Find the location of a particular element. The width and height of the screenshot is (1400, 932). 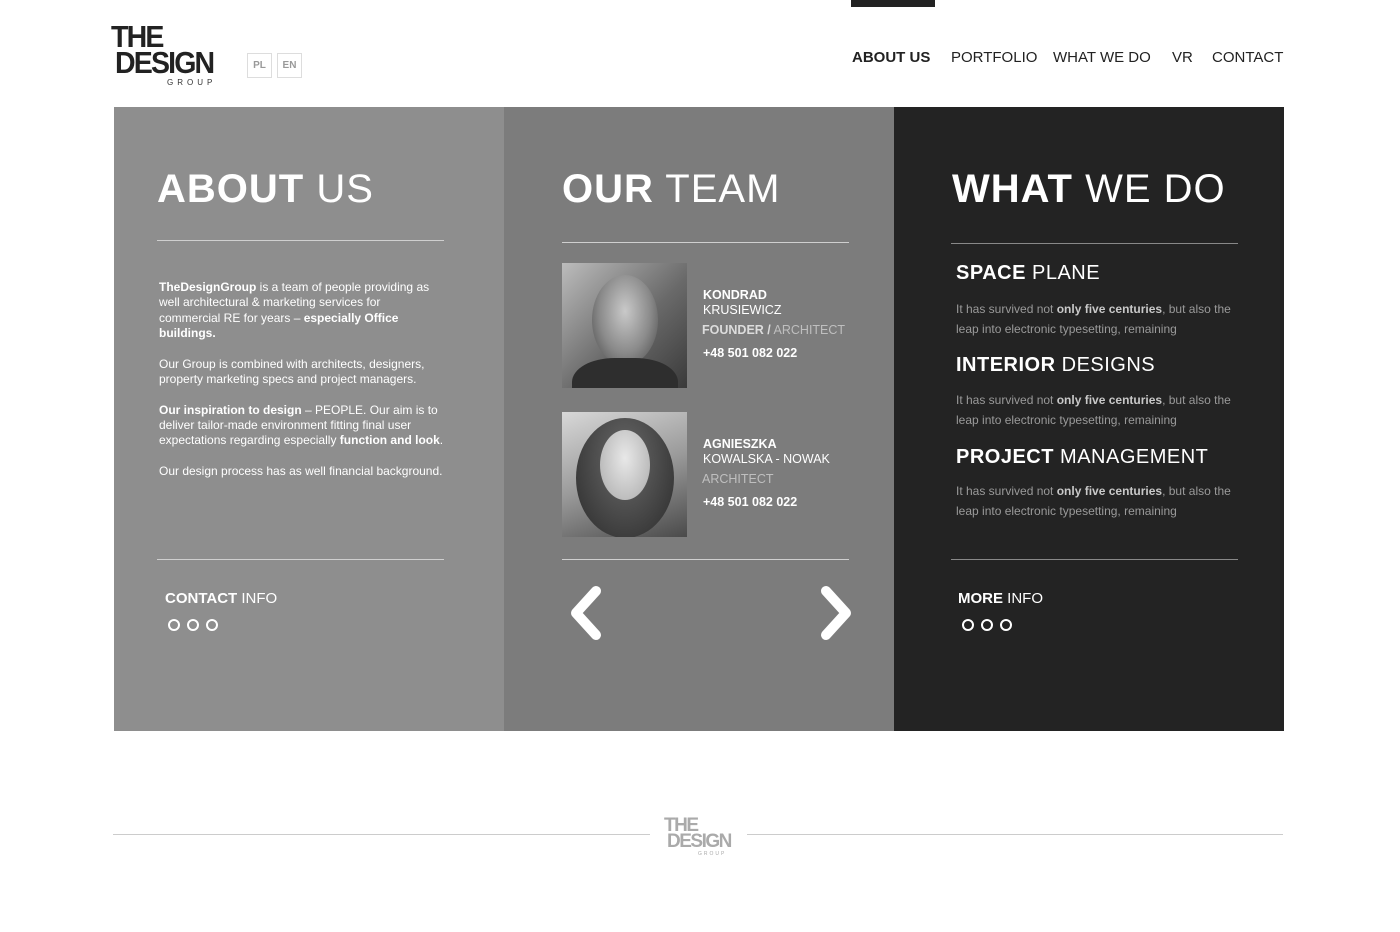

services-title-light: WE DO is located at coordinates (1155, 189).